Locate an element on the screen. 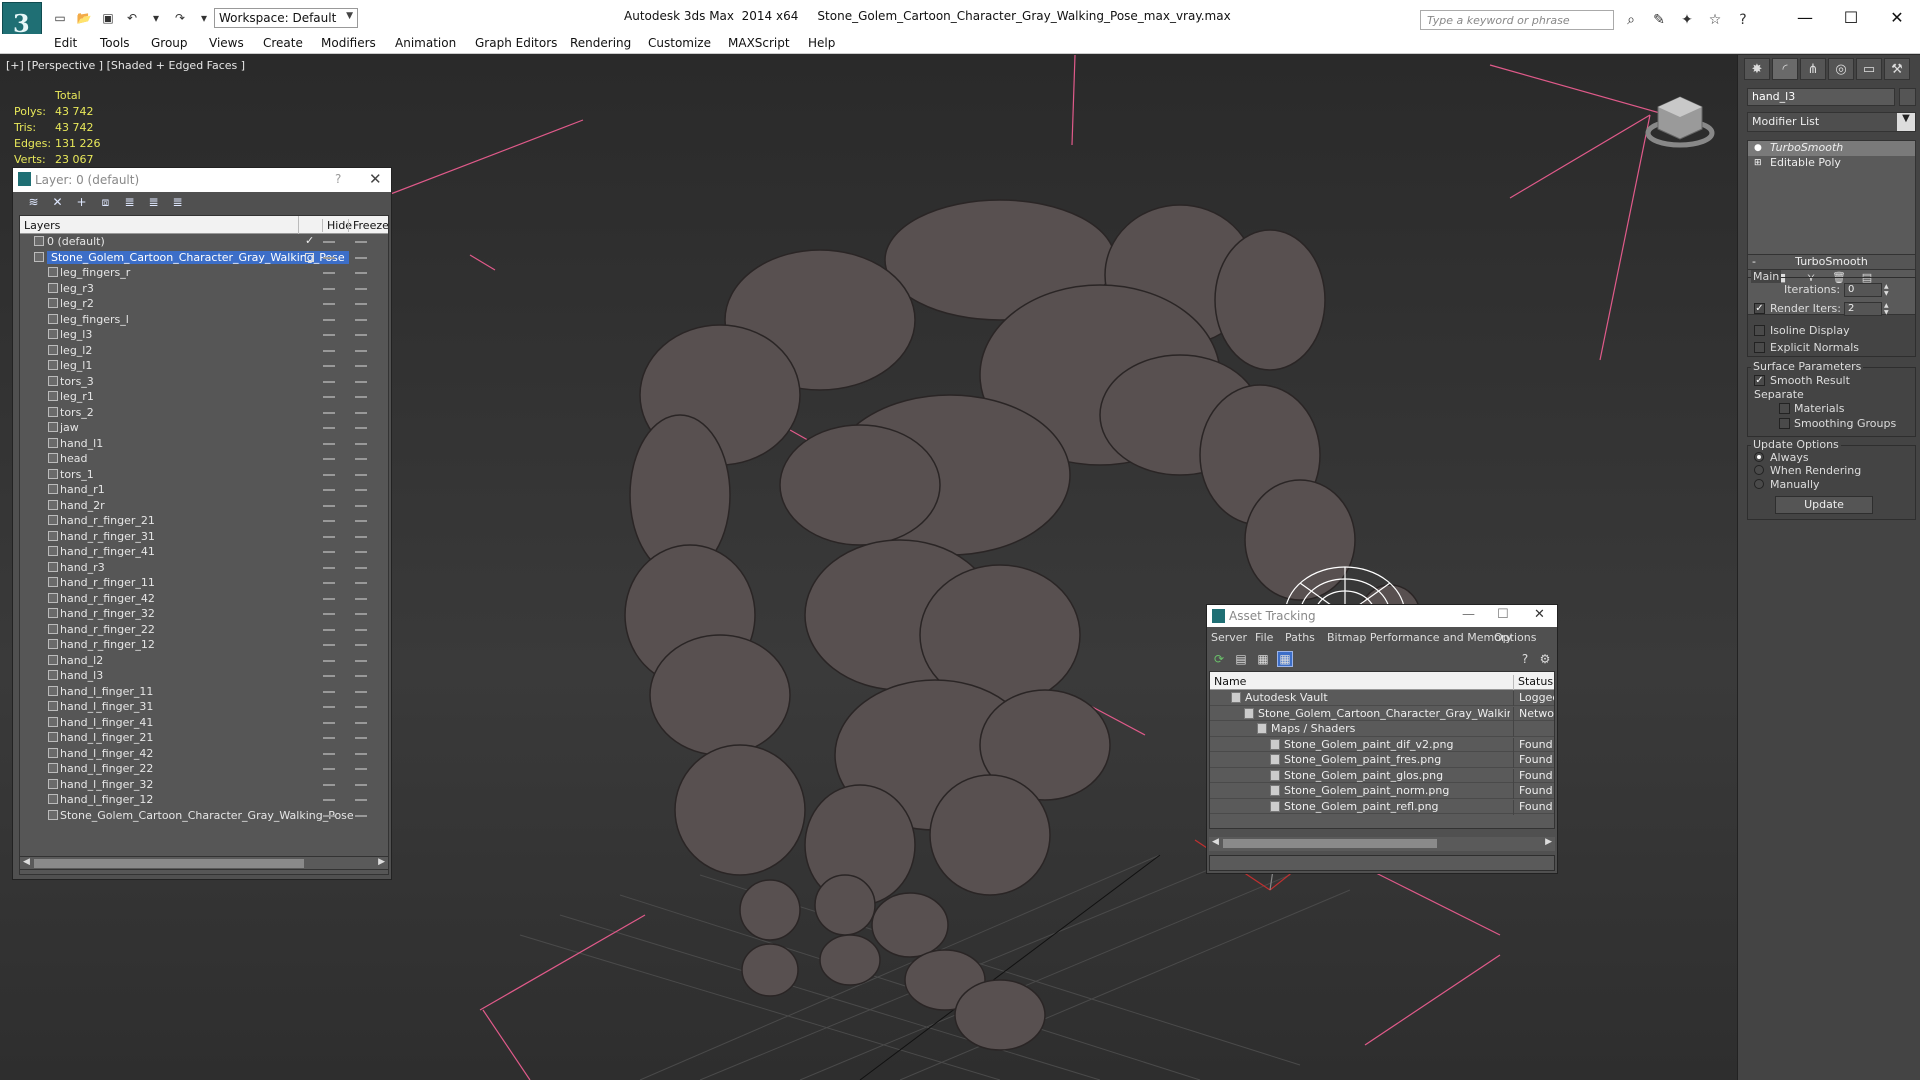 The image size is (1920, 1080). scroll-right-icon: ▶ is located at coordinates (381, 862).